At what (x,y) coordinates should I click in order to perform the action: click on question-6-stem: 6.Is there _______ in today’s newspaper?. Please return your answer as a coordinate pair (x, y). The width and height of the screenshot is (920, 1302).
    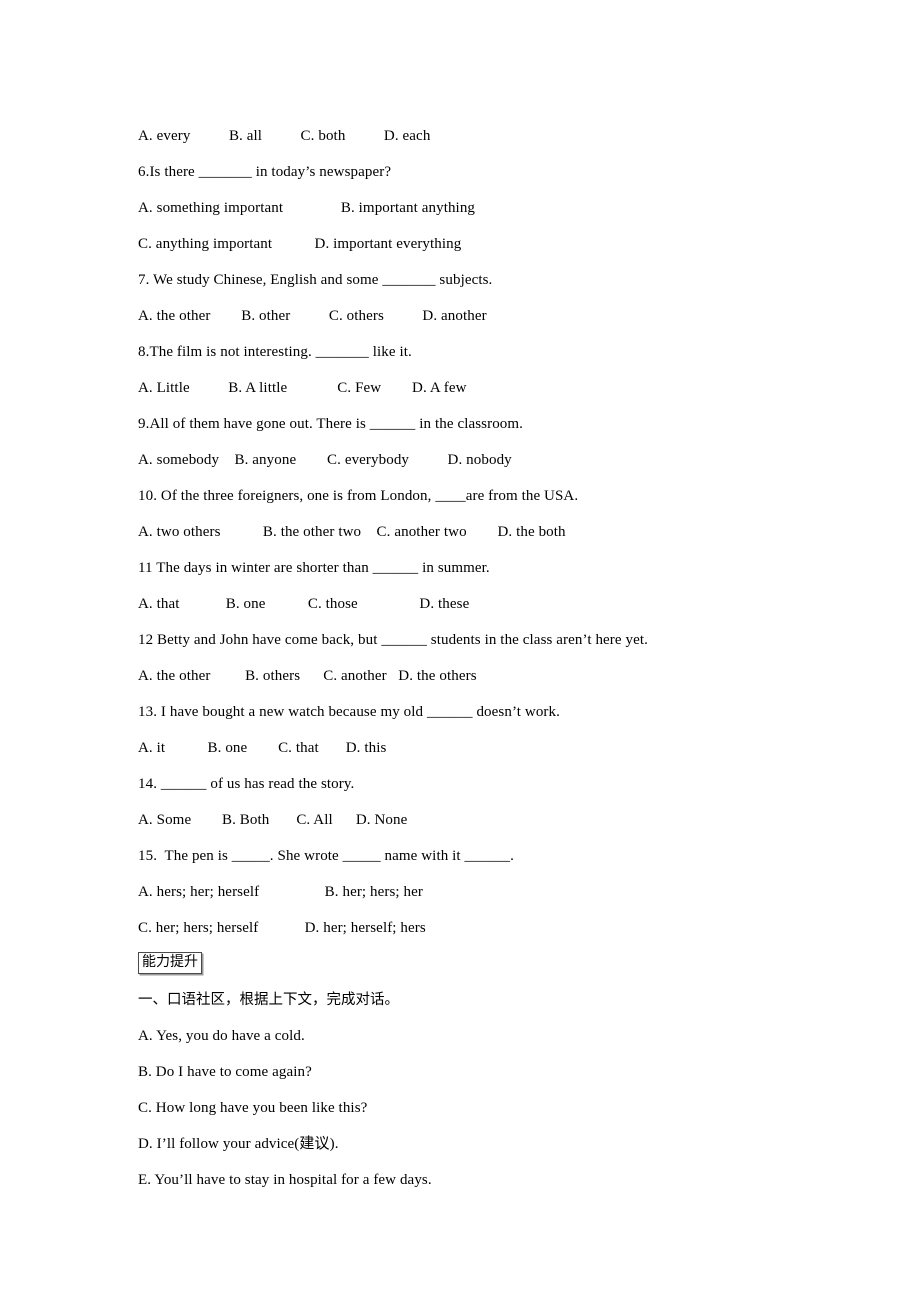
    Looking at the image, I should click on (265, 172).